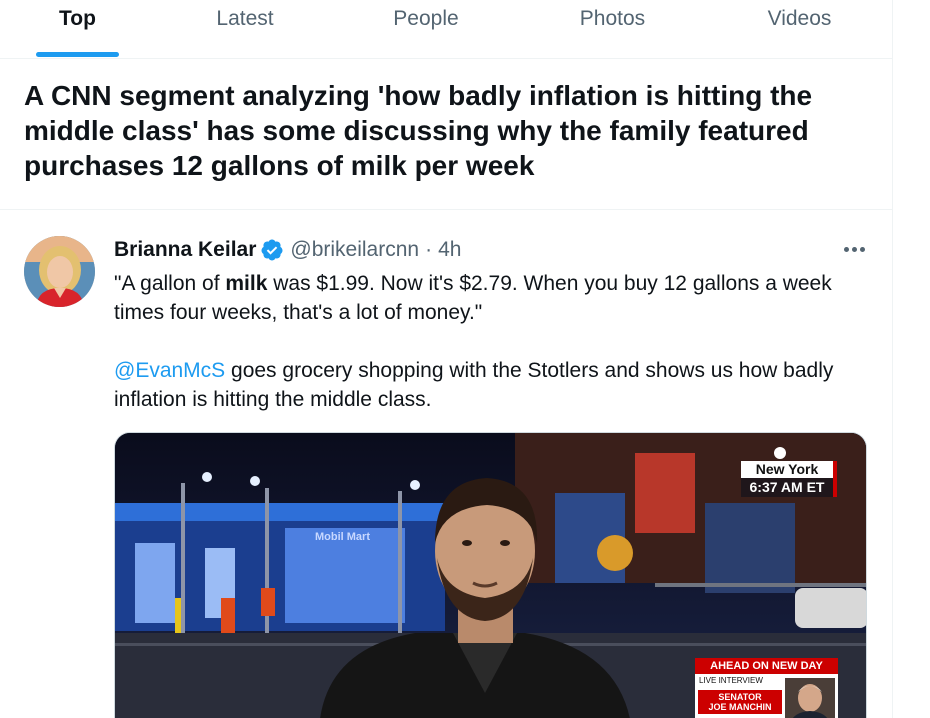 This screenshot has width=930, height=718. I want to click on avatar-image, so click(59, 271).